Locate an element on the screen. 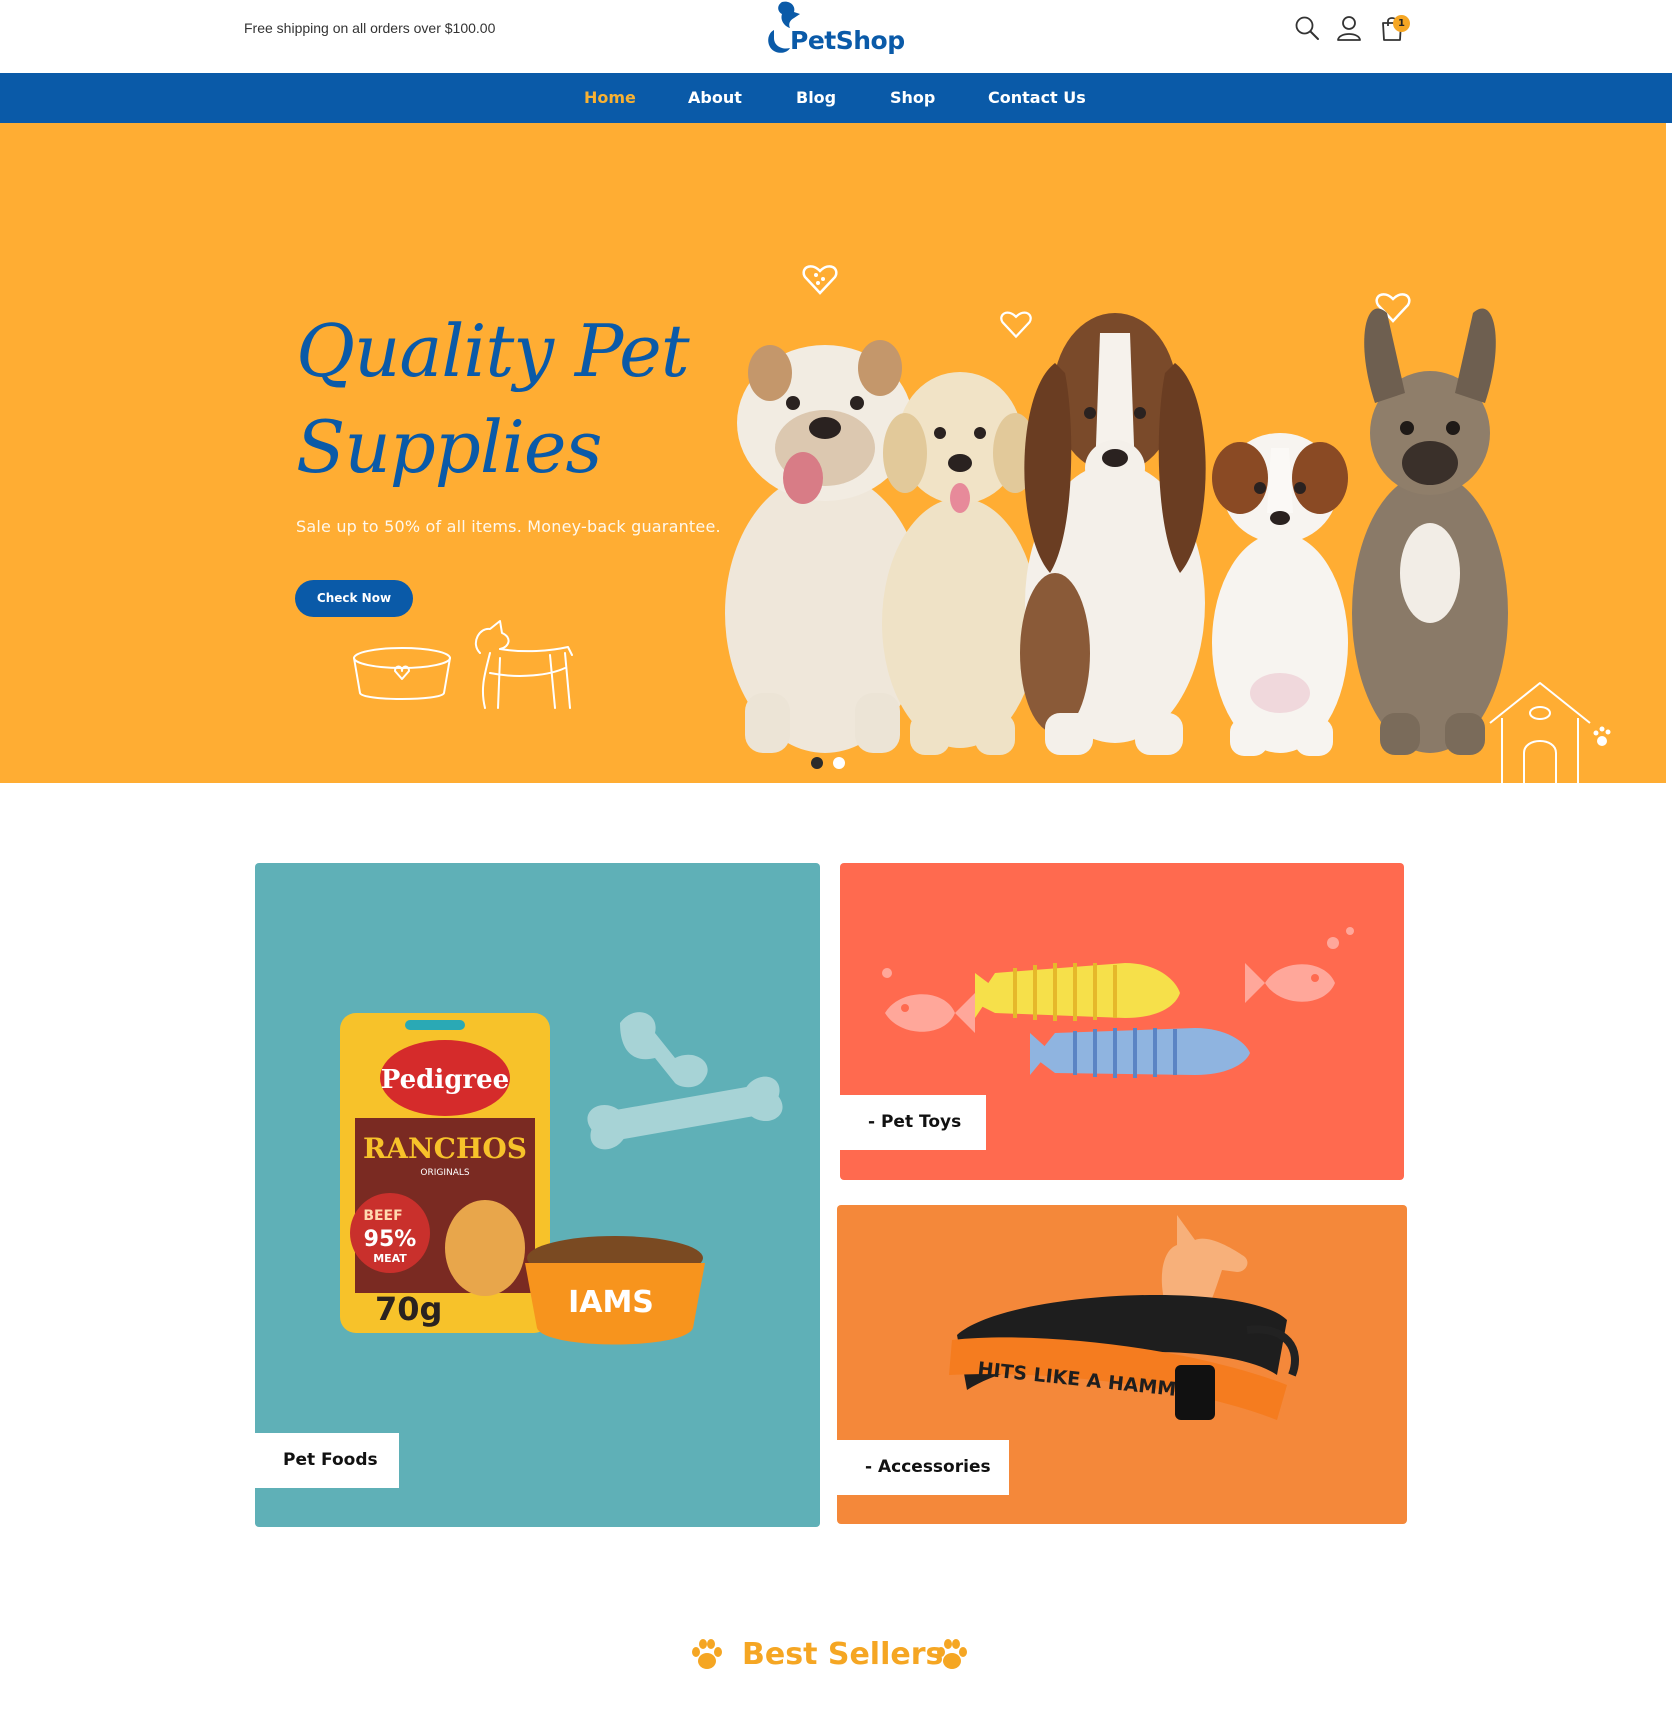 The height and width of the screenshot is (1719, 1672). pack-flavor-text: BEEF is located at coordinates (382, 1216).